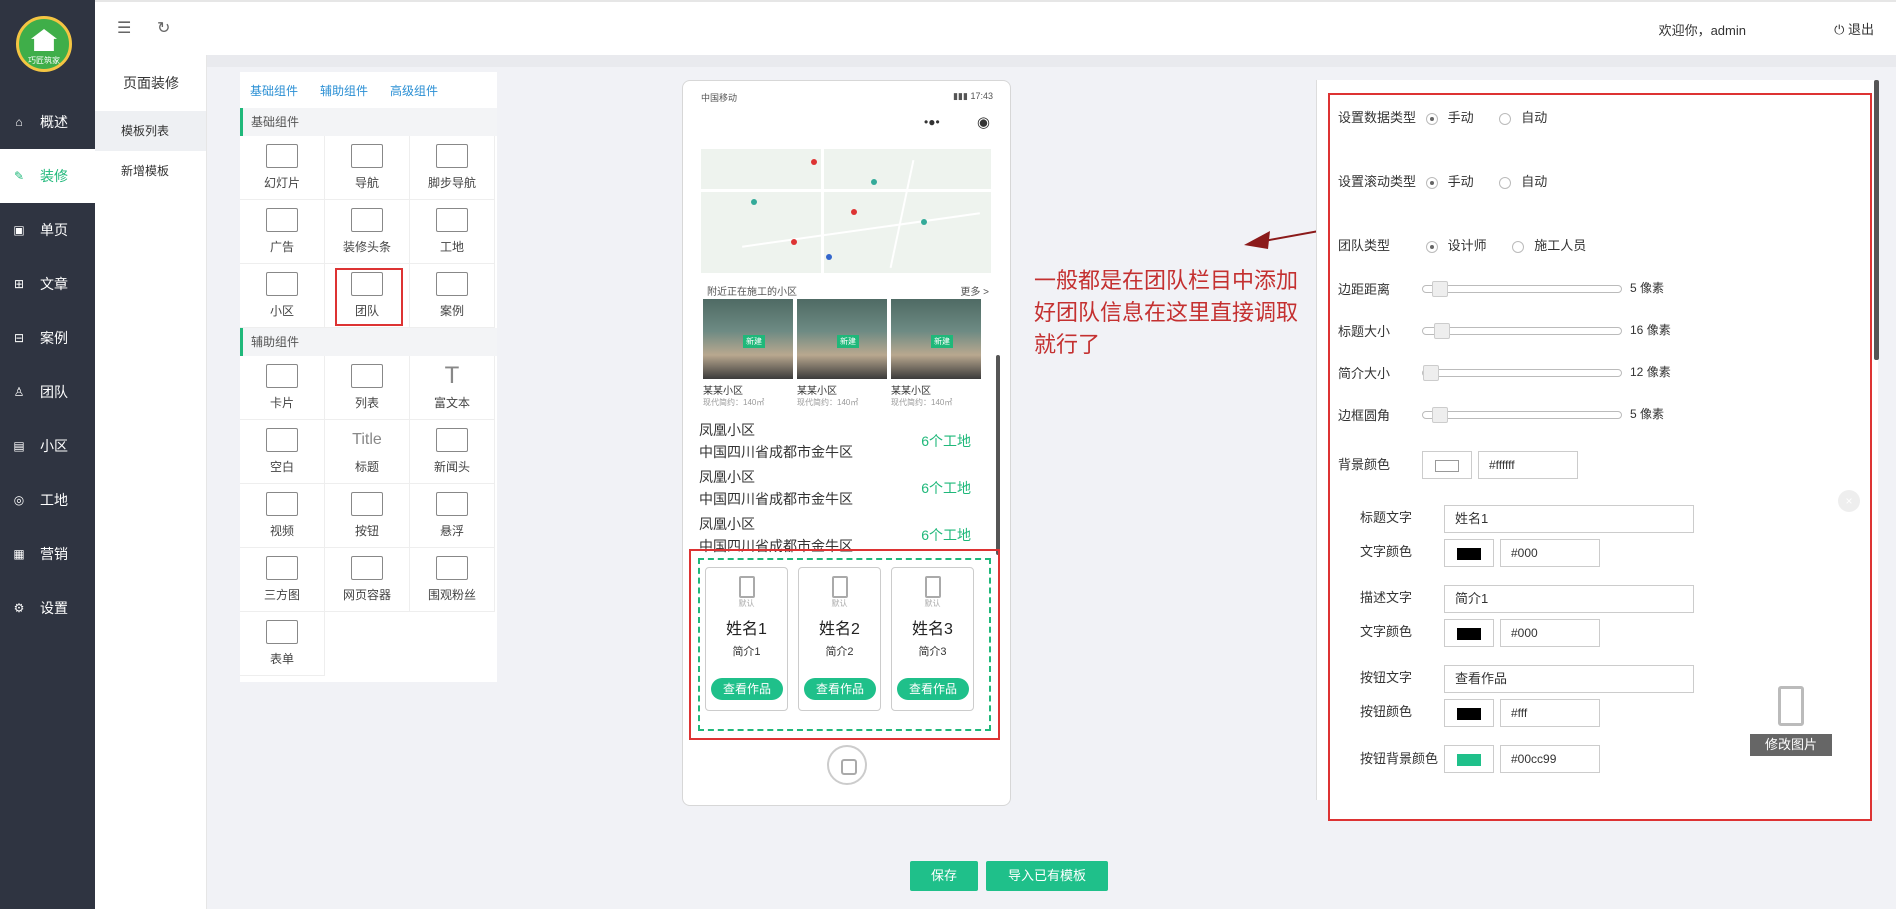  What do you see at coordinates (1364, 415) in the screenshot?
I see `radius-label: 边框圆角` at bounding box center [1364, 415].